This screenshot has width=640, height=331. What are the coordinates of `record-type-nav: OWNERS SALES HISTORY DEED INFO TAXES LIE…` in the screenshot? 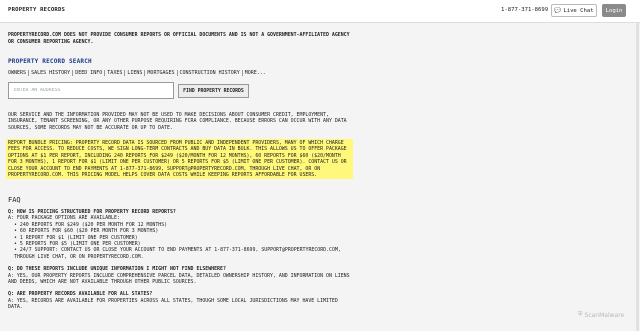 It's located at (137, 73).